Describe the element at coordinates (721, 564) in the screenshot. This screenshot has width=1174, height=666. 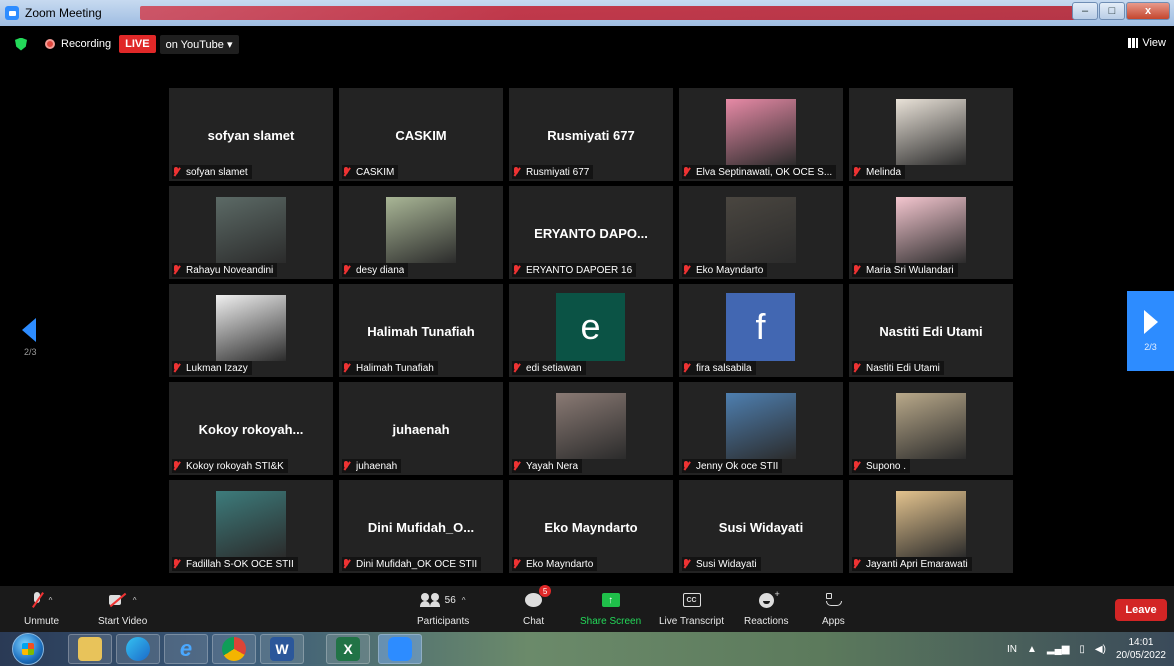
I see `participant-name-bar: Susi Widayati` at that location.